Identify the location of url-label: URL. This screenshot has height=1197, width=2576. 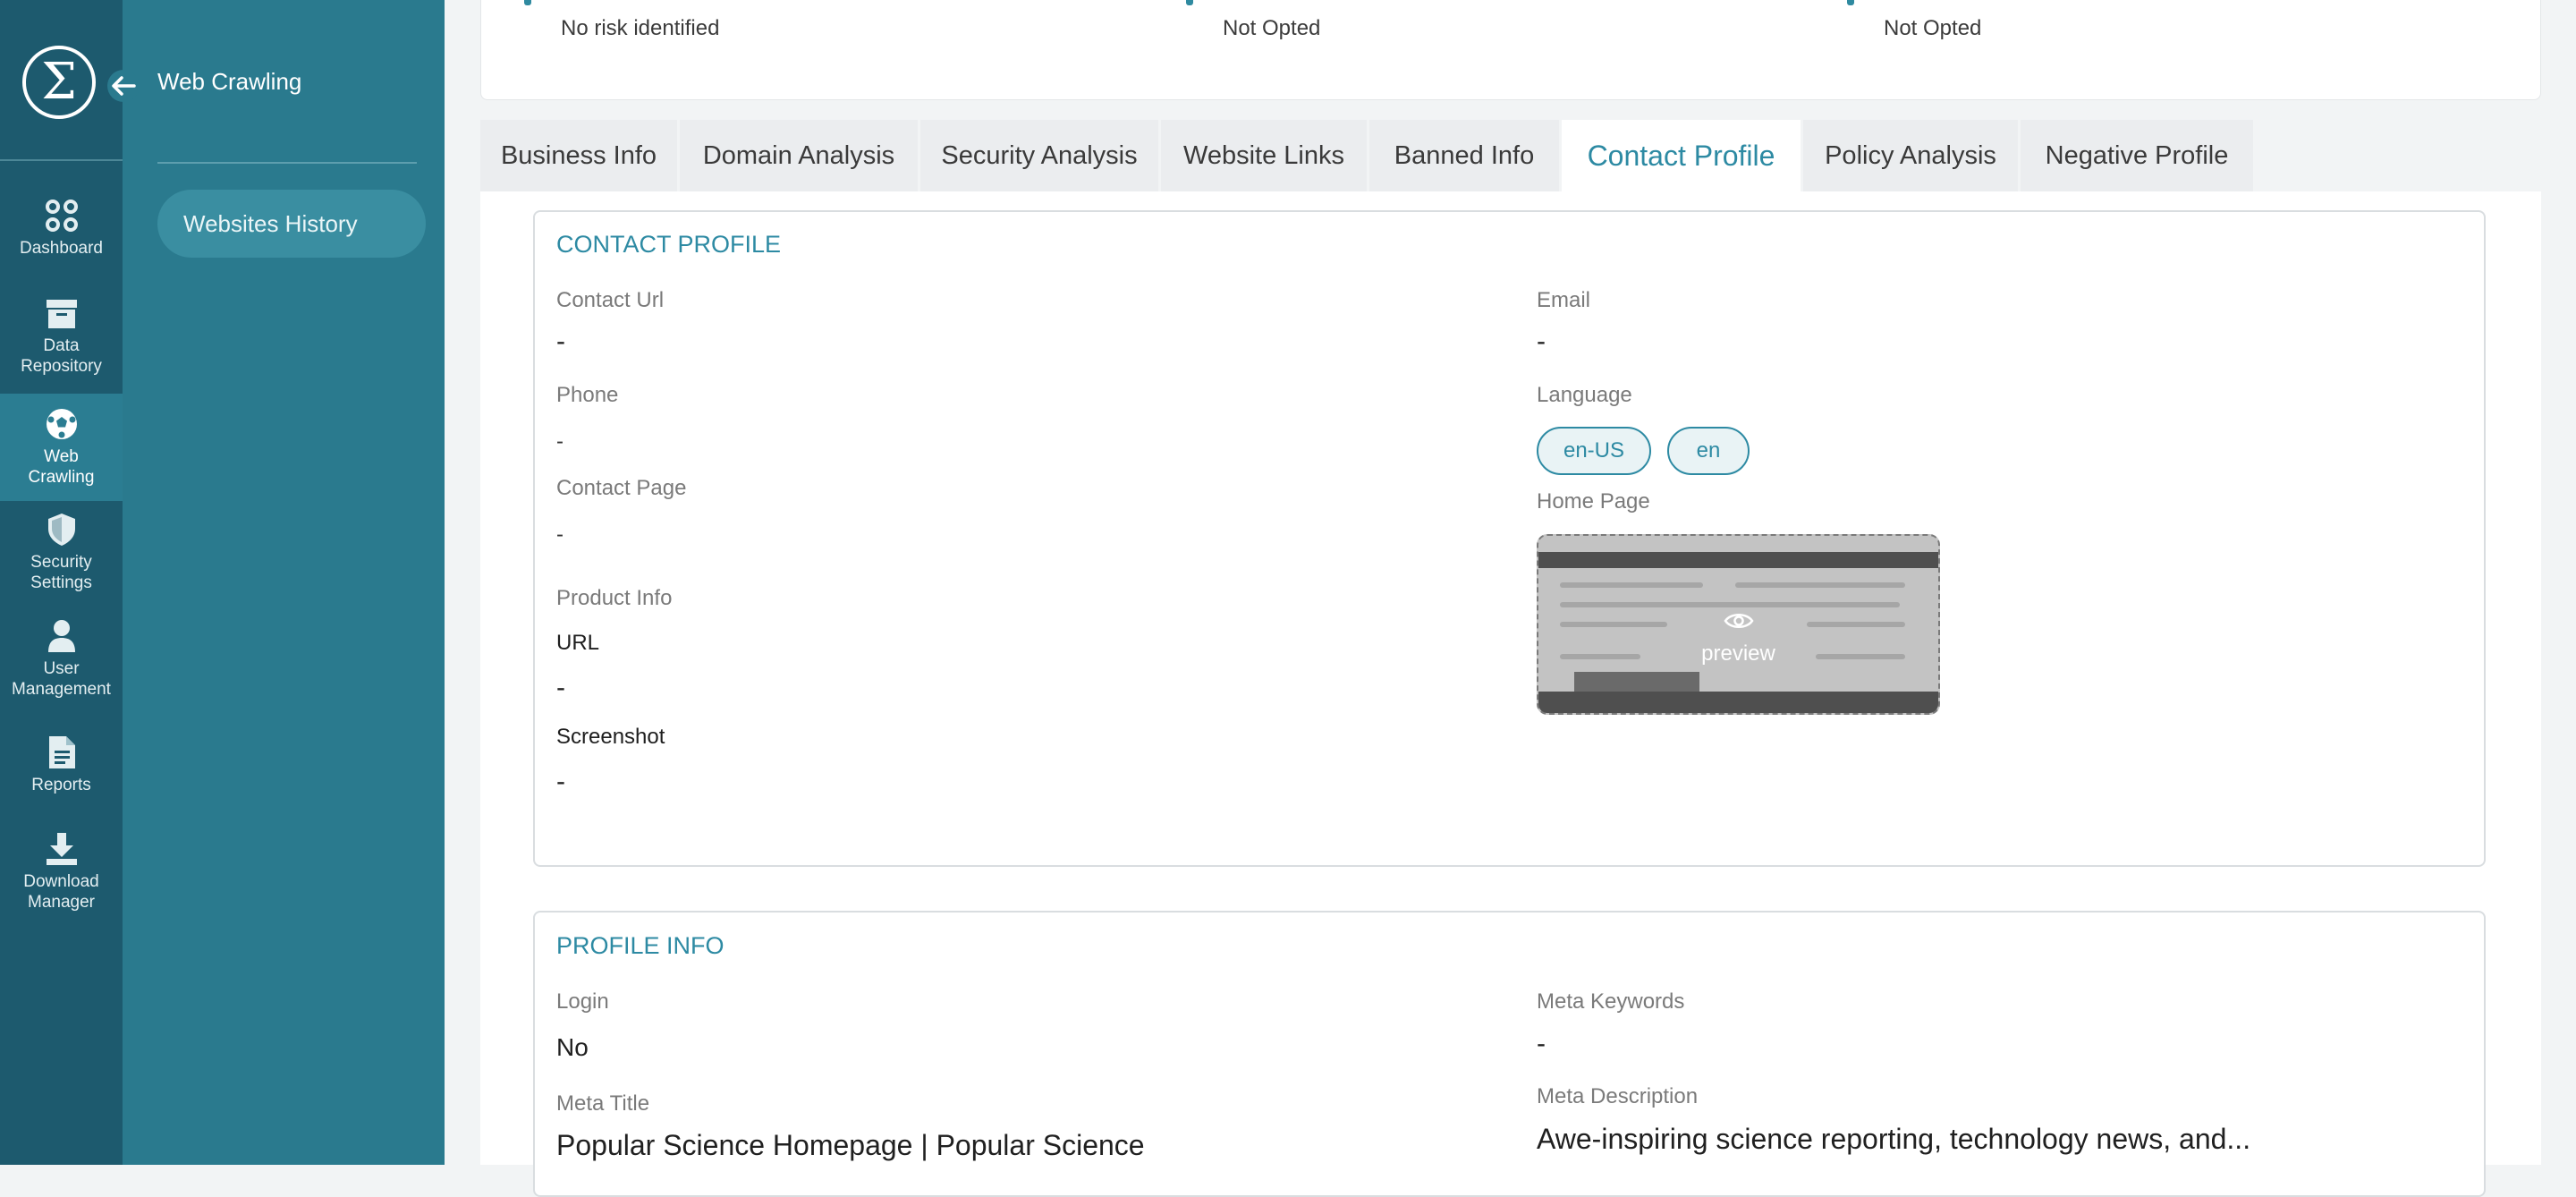
(578, 643).